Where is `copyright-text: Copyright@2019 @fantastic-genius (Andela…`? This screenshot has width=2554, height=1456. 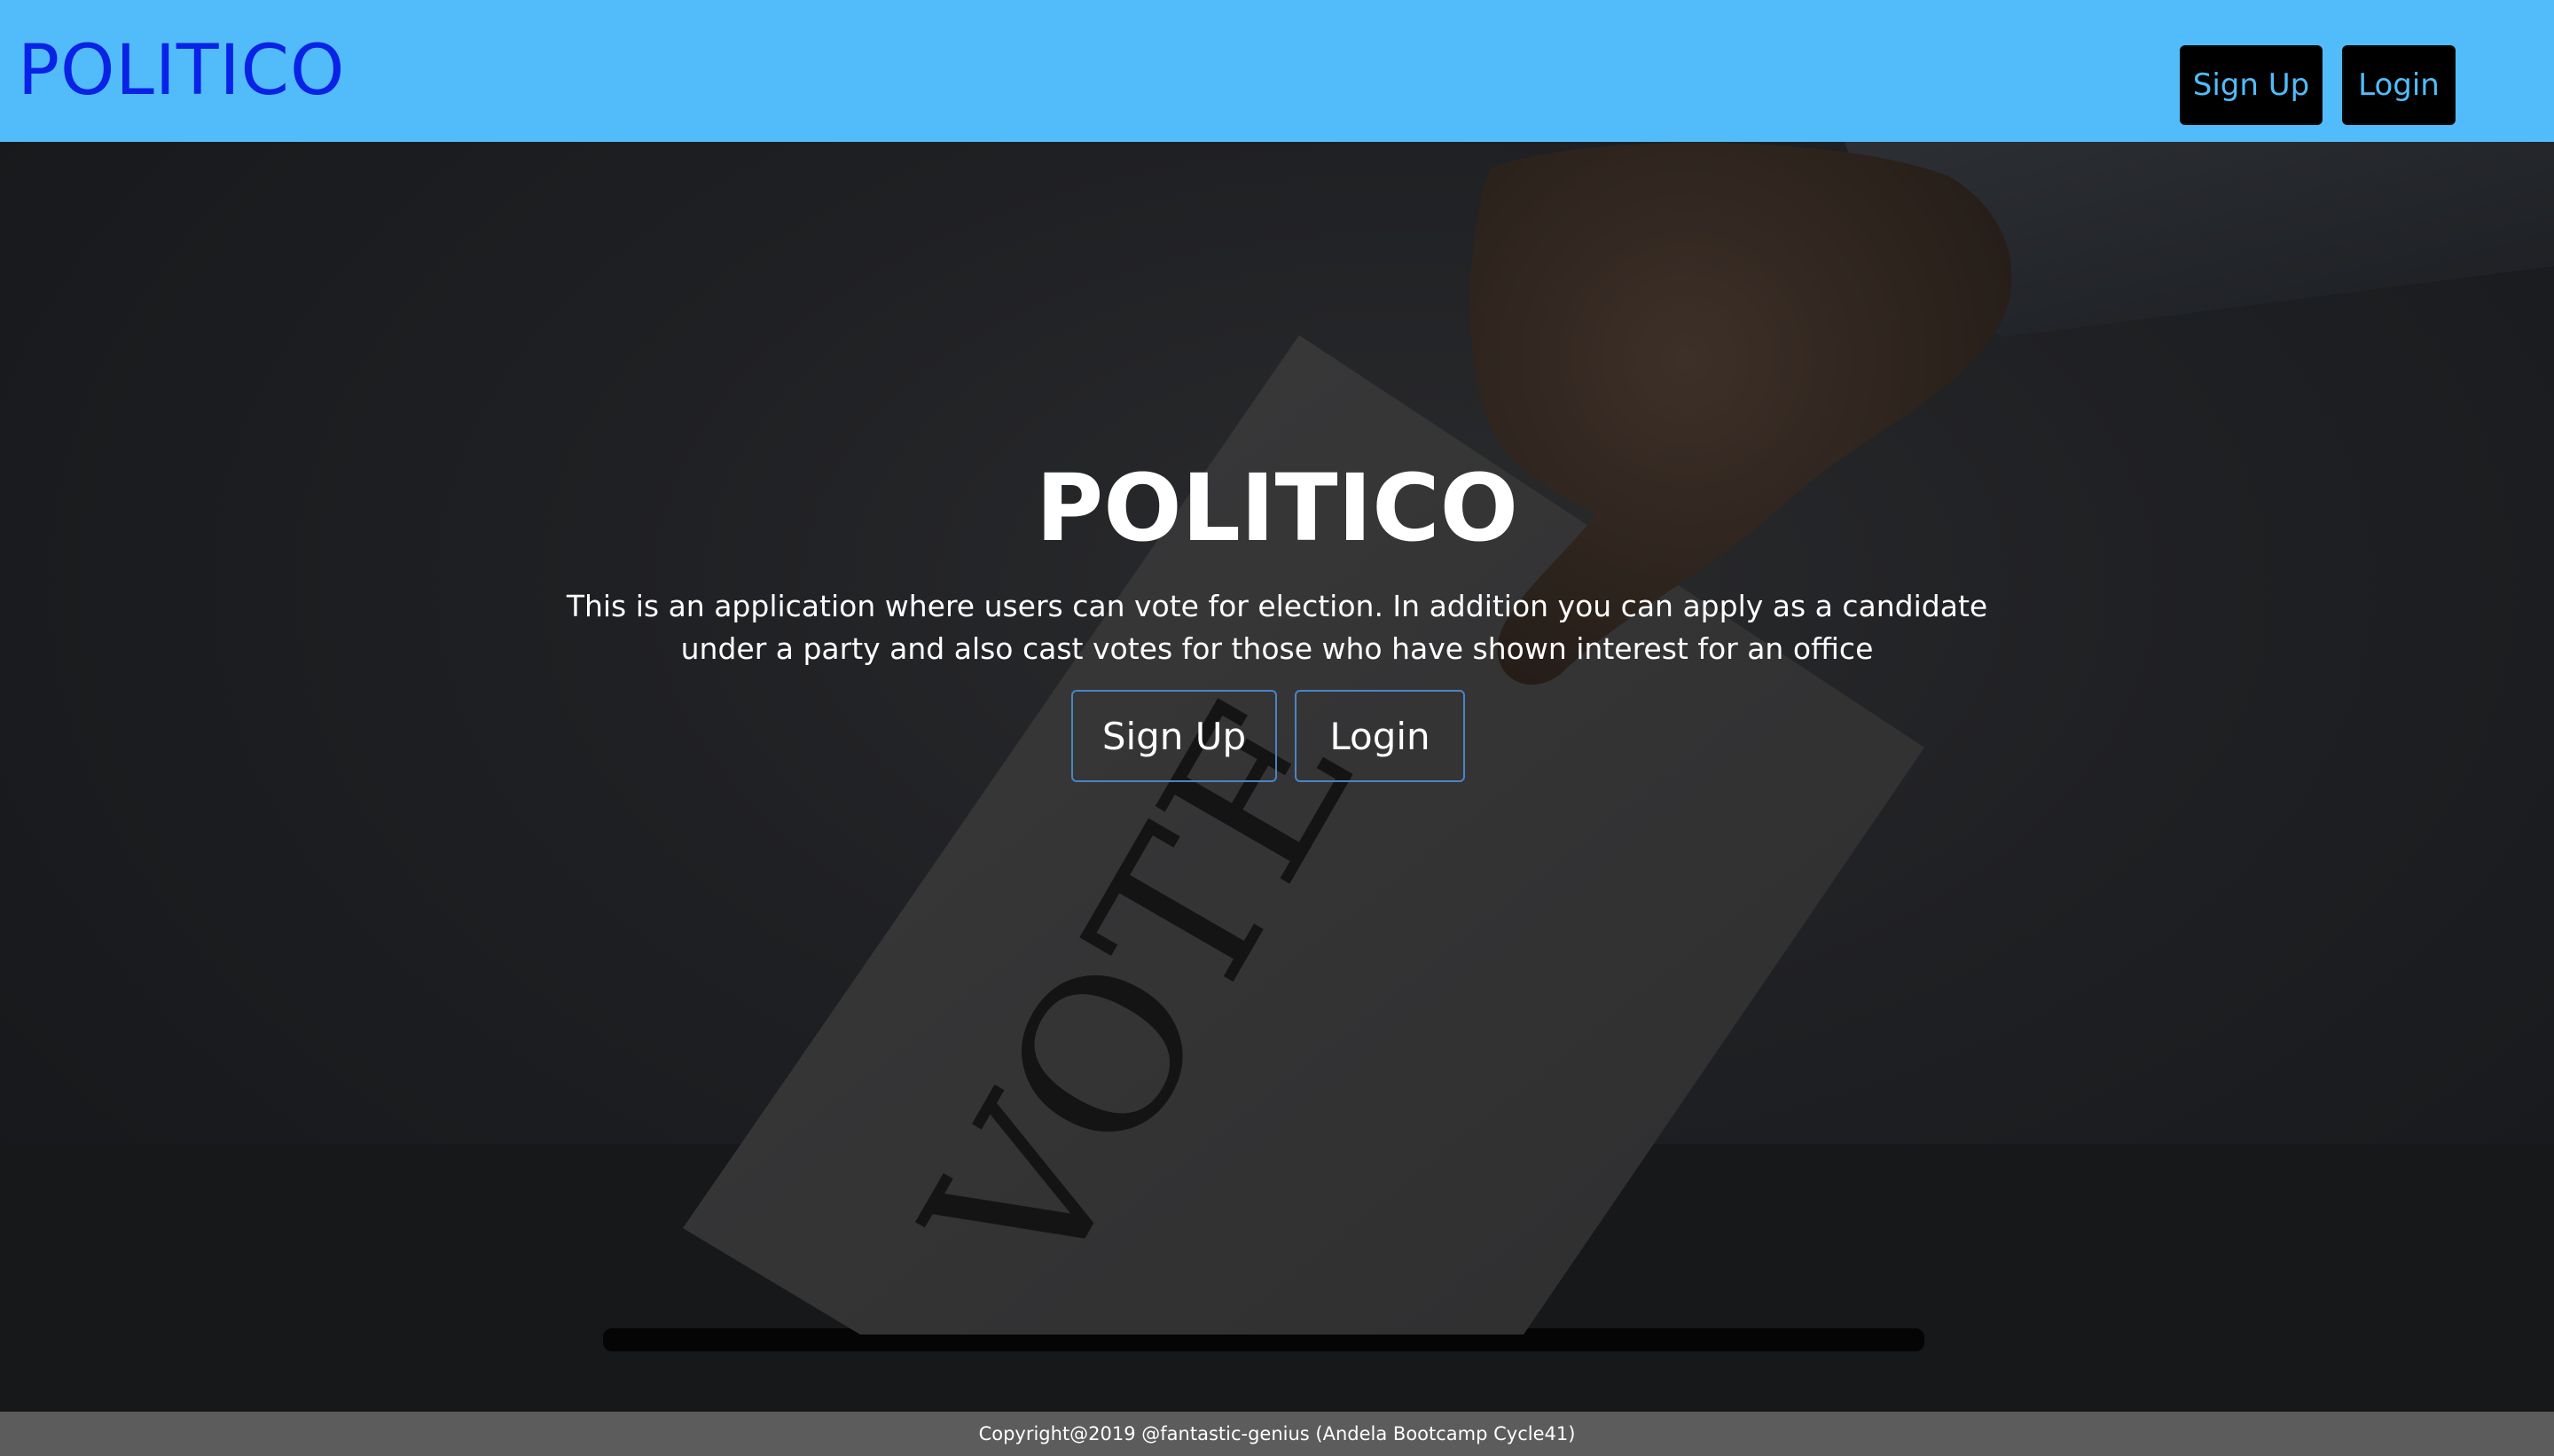 copyright-text: Copyright@2019 @fantastic-genius (Andela… is located at coordinates (1277, 1433).